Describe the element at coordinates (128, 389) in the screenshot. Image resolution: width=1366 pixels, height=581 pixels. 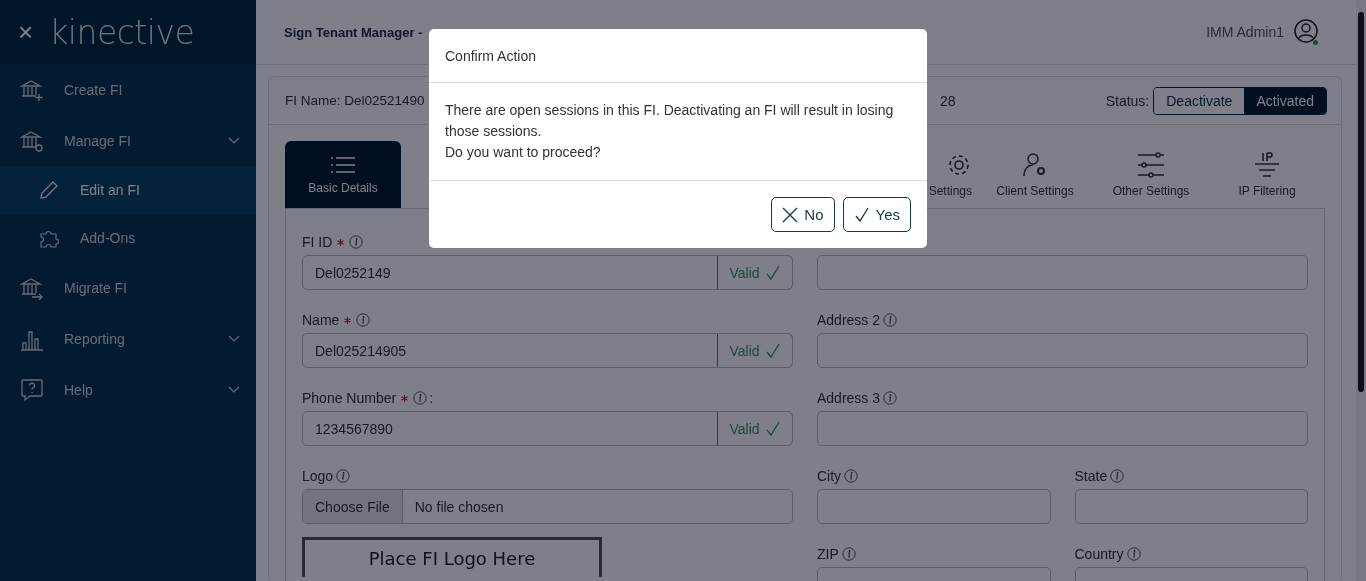
I see `nav-item: Help` at that location.